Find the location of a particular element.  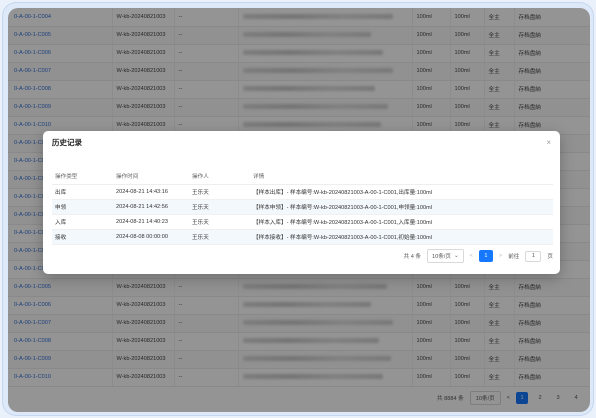

jump-suffix: 页 is located at coordinates (550, 257).